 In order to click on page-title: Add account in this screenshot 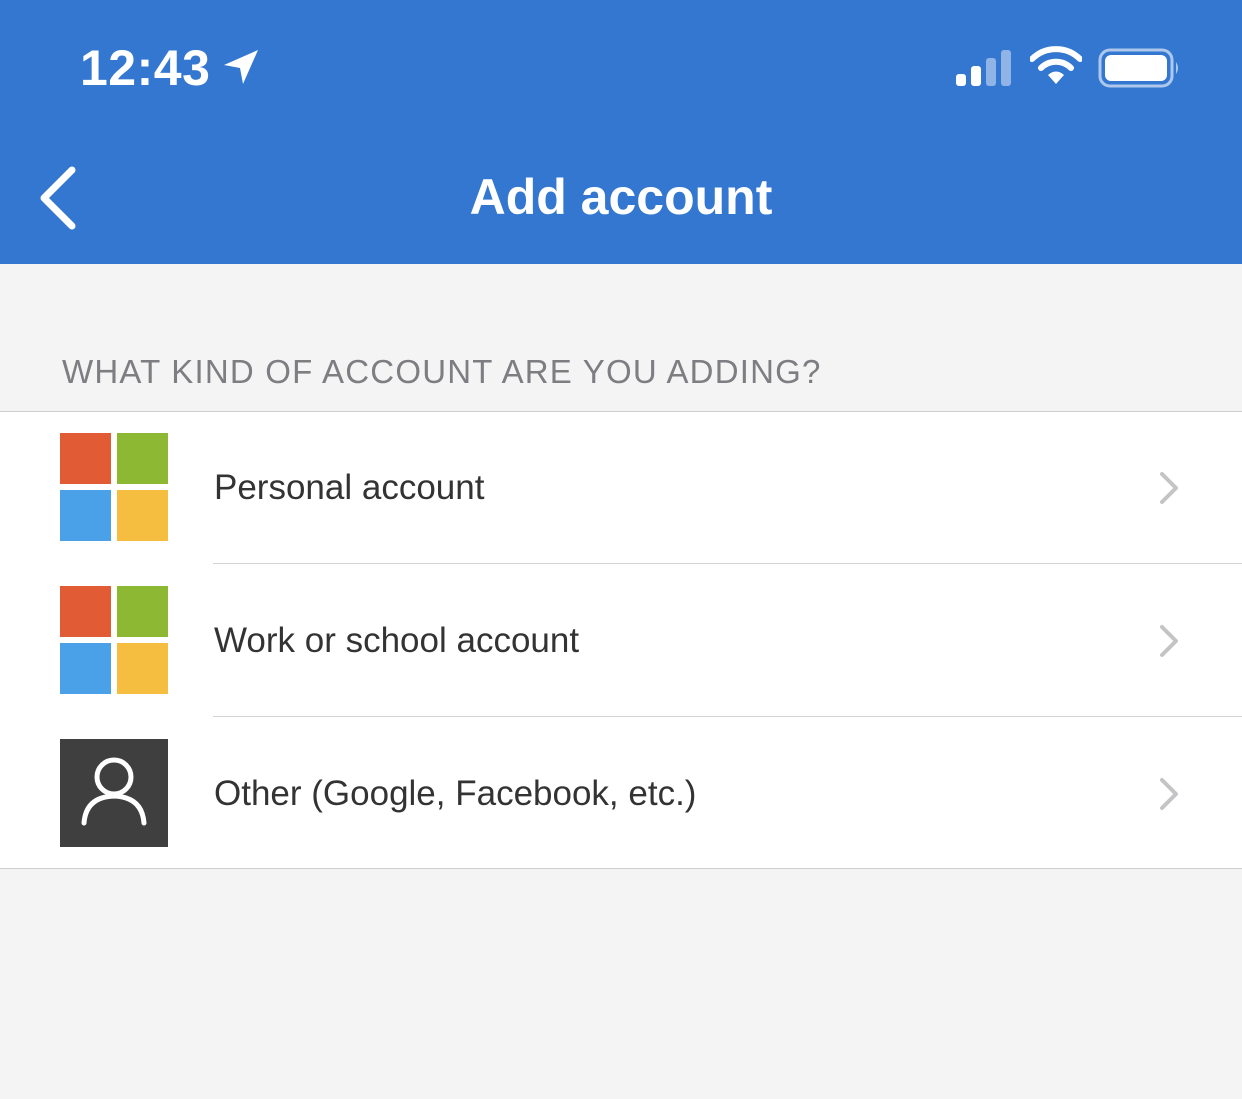, I will do `click(621, 197)`.